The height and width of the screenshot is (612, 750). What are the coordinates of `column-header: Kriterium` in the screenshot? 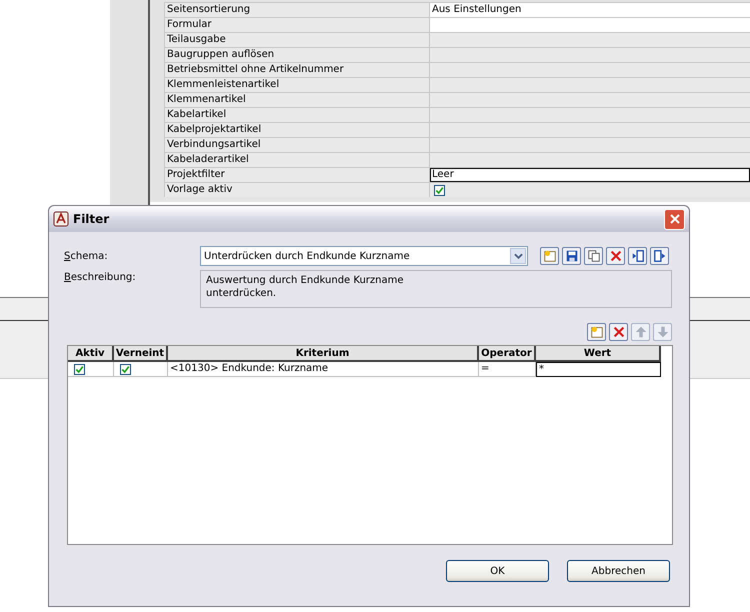 It's located at (323, 354).